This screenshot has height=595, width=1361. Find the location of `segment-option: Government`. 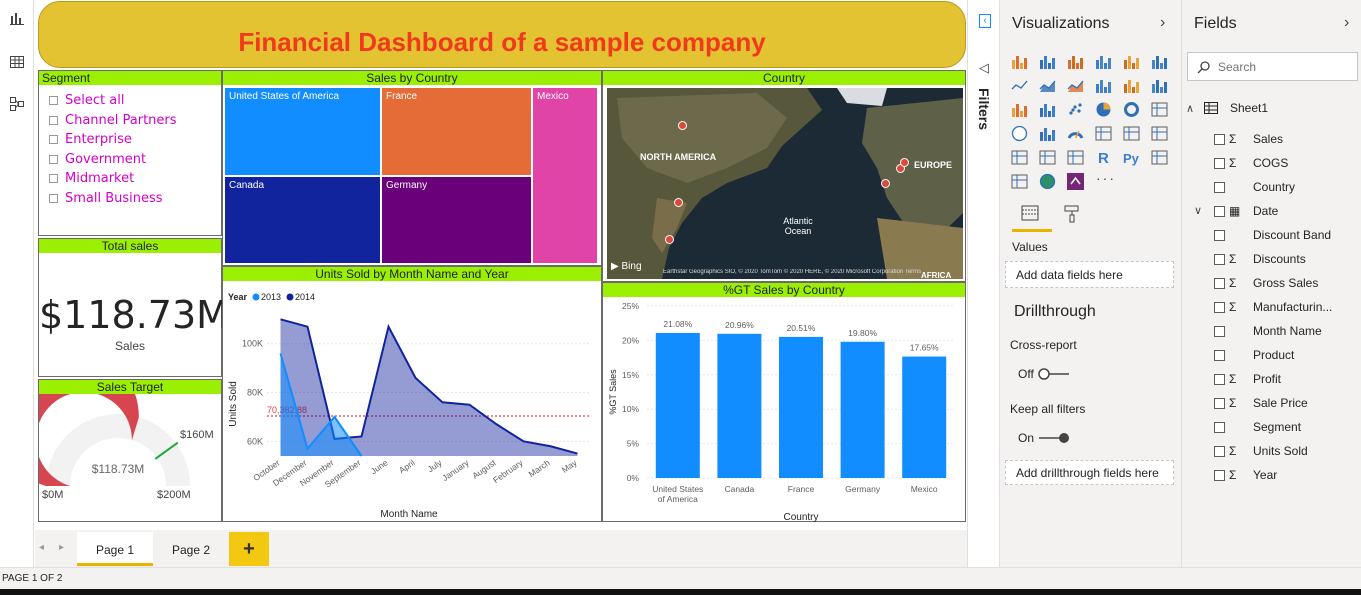

segment-option: Government is located at coordinates (130, 160).